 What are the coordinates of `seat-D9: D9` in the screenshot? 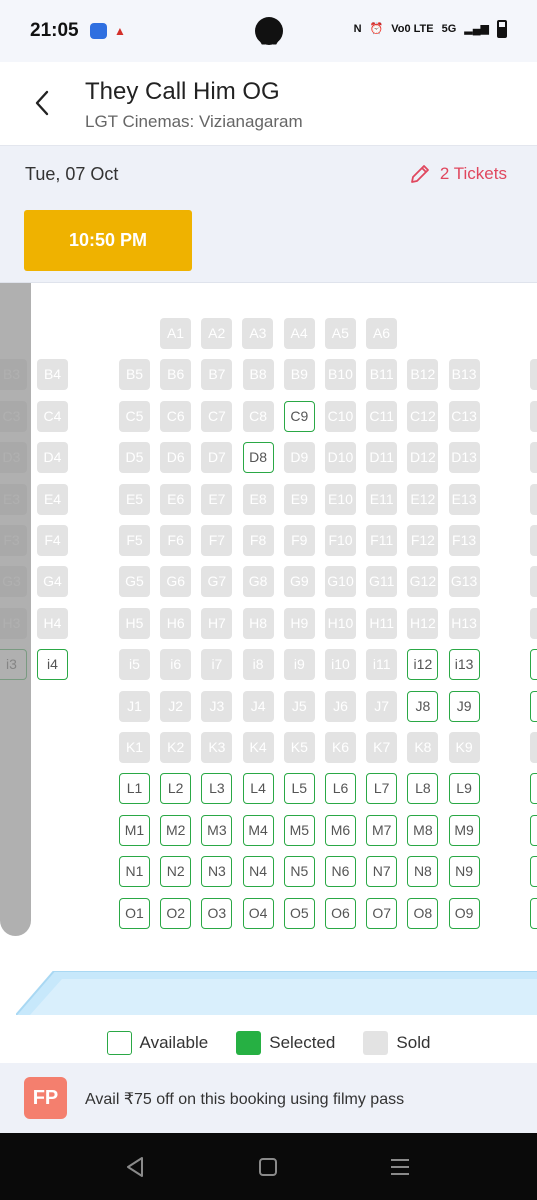 It's located at (299, 458).